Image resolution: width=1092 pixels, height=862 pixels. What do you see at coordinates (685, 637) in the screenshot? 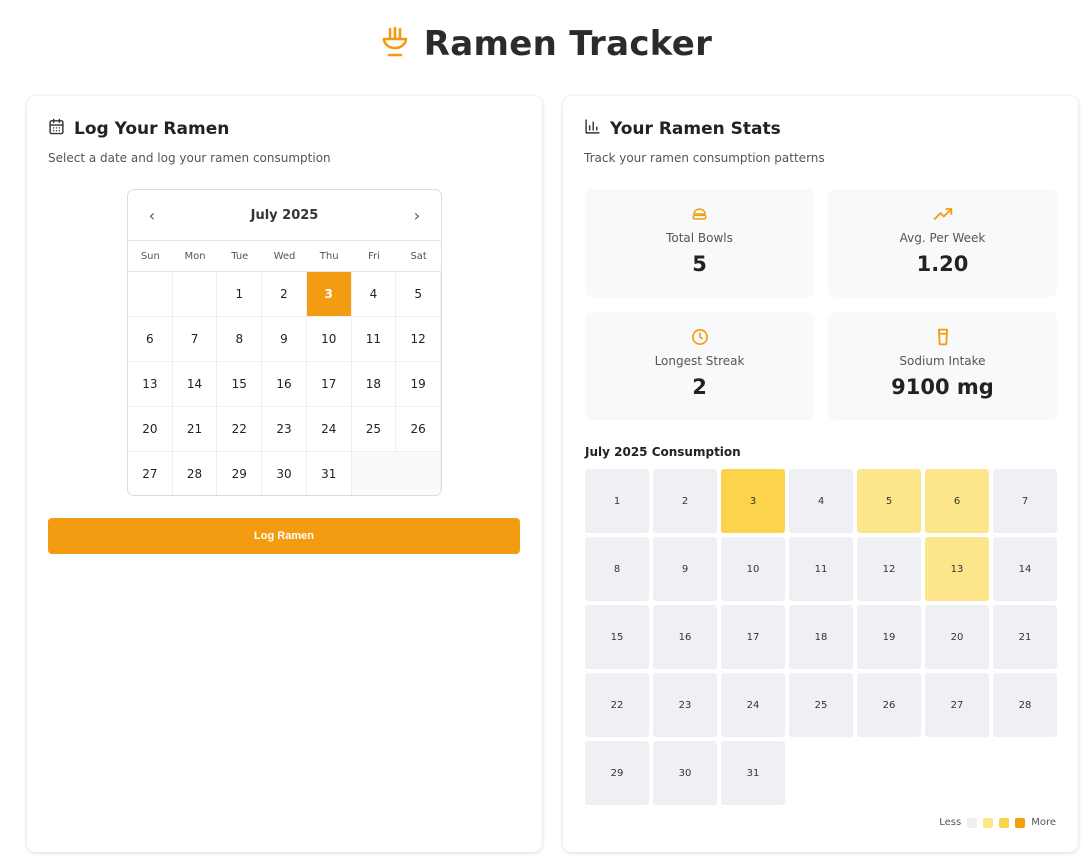
I see `heatmap-day-cell: 16` at bounding box center [685, 637].